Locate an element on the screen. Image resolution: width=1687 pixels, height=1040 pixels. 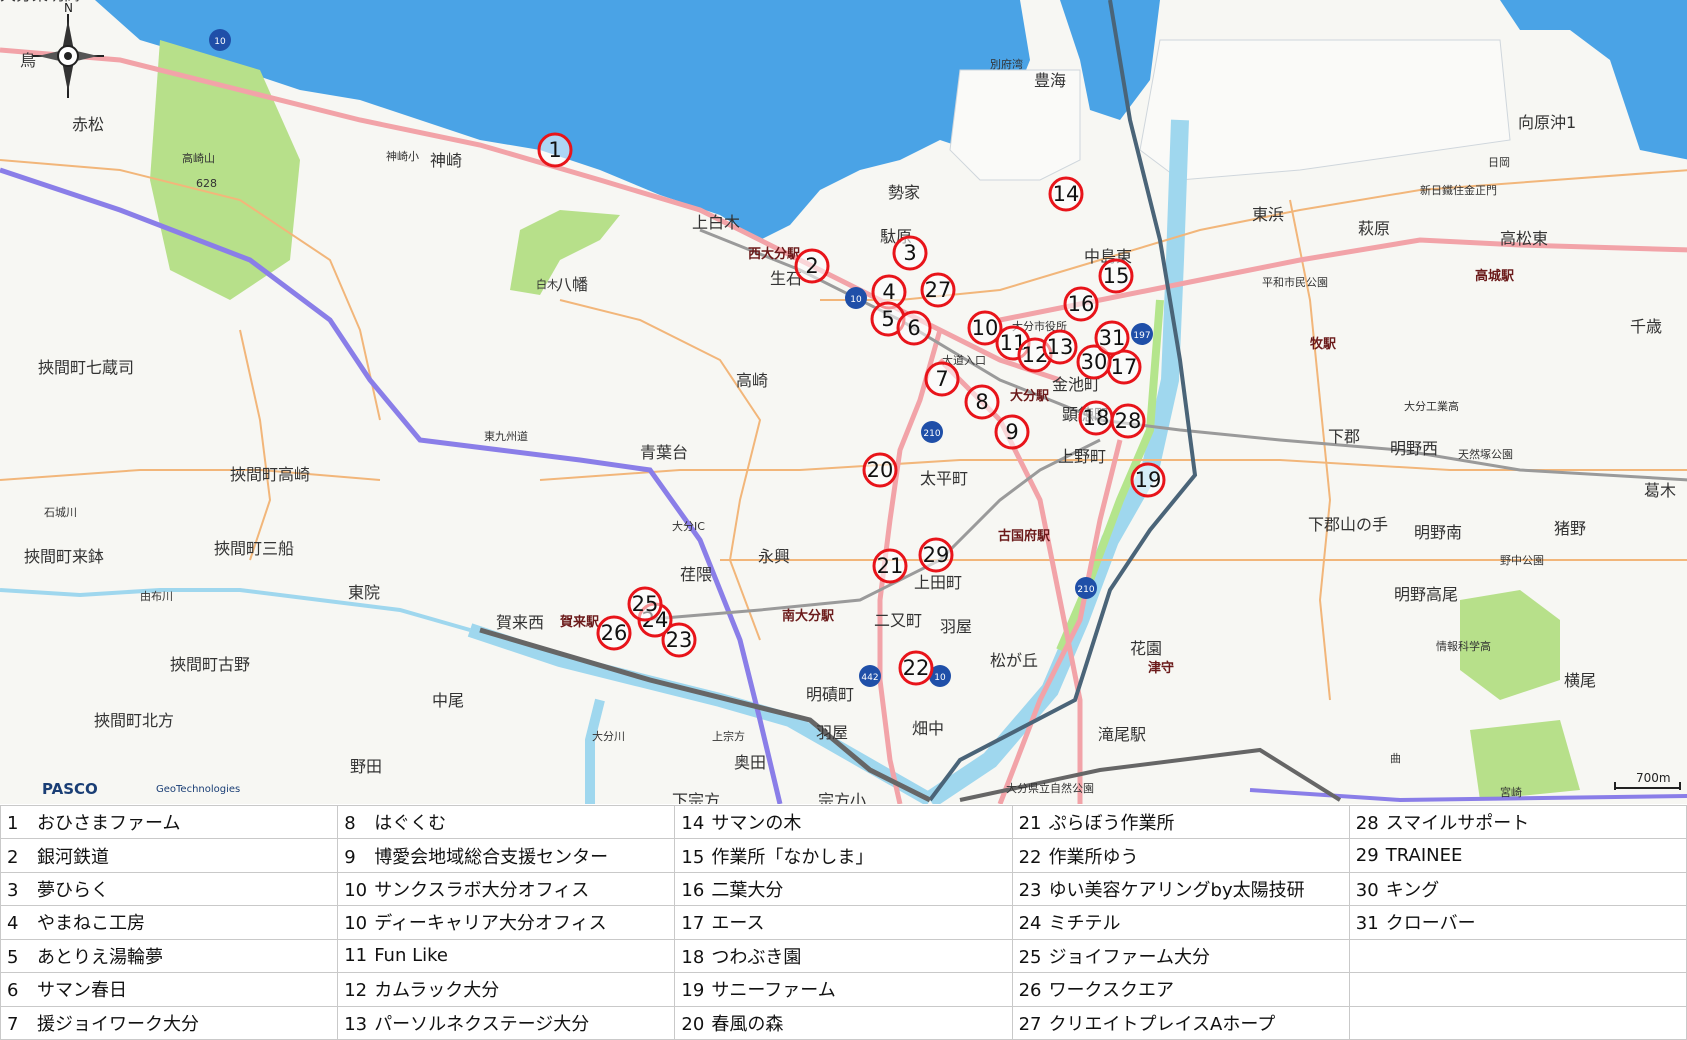
place-label: 神崎 is located at coordinates (446, 160).